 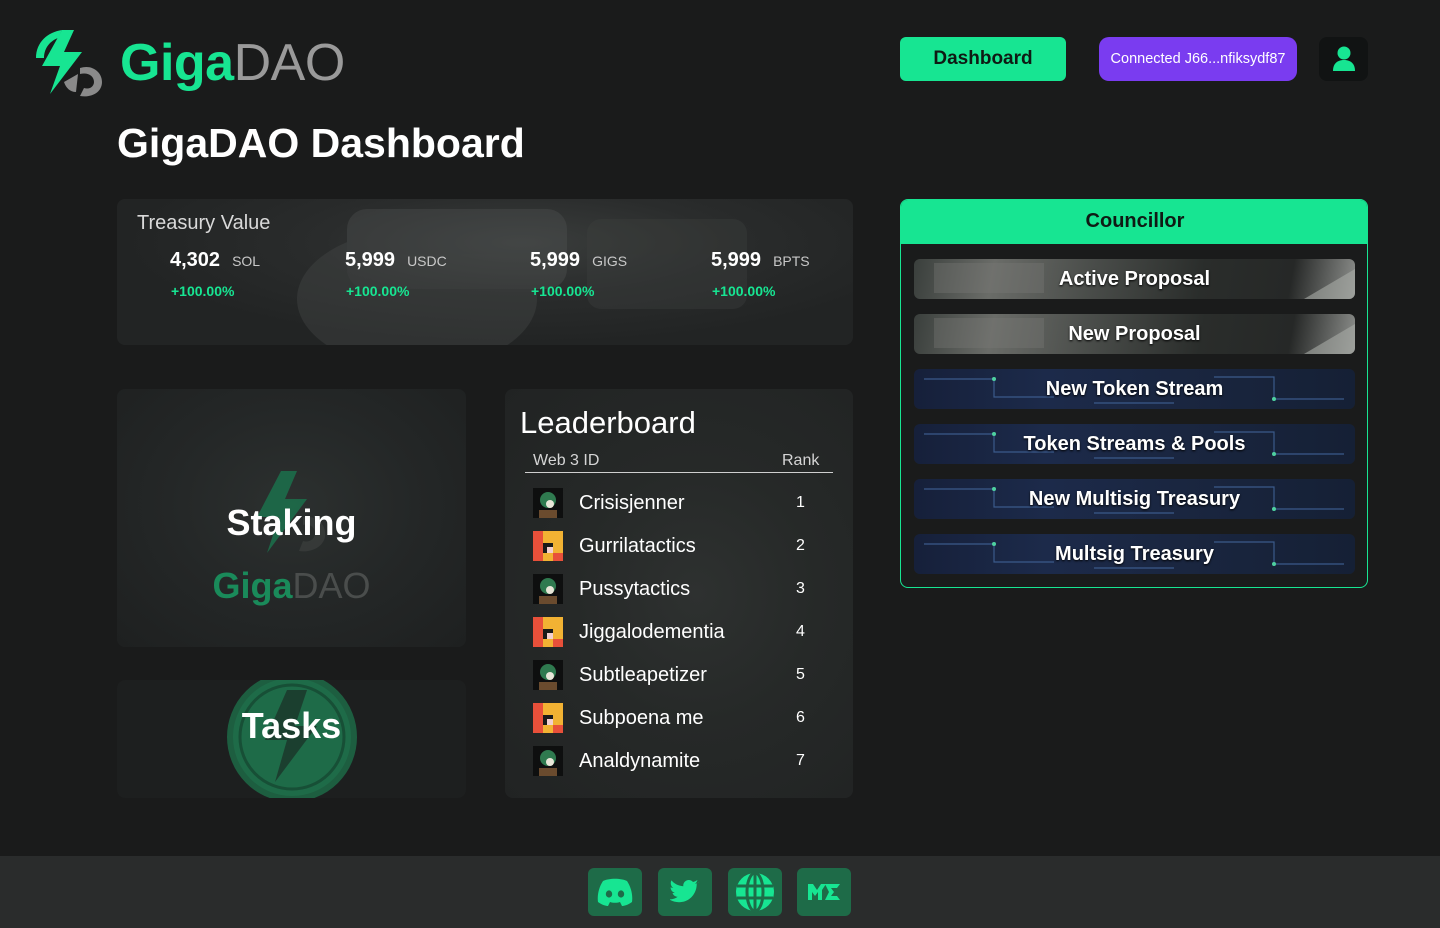 I want to click on new-proposal-button: New Proposal, so click(x=1134, y=334).